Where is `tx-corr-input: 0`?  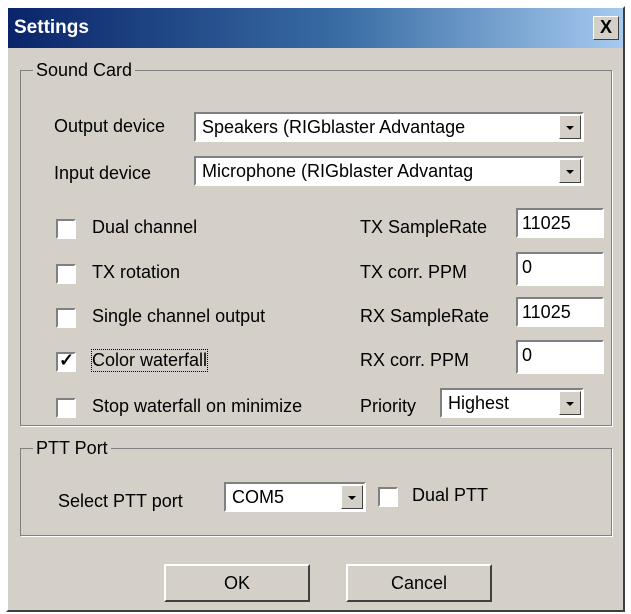 tx-corr-input: 0 is located at coordinates (560, 269).